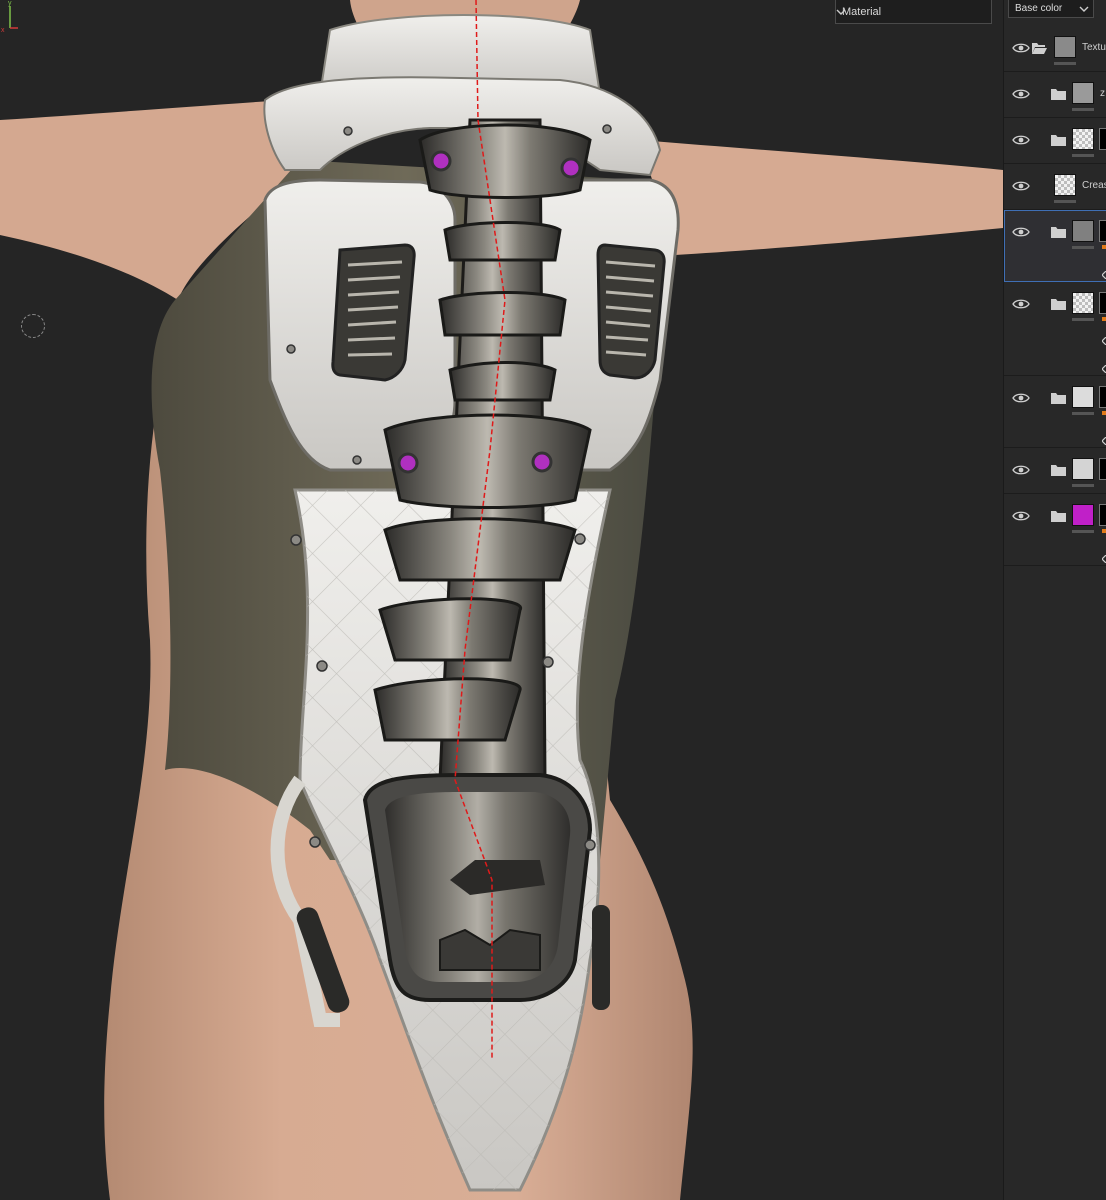  I want to click on layer-row: Creas, so click(1055, 187).